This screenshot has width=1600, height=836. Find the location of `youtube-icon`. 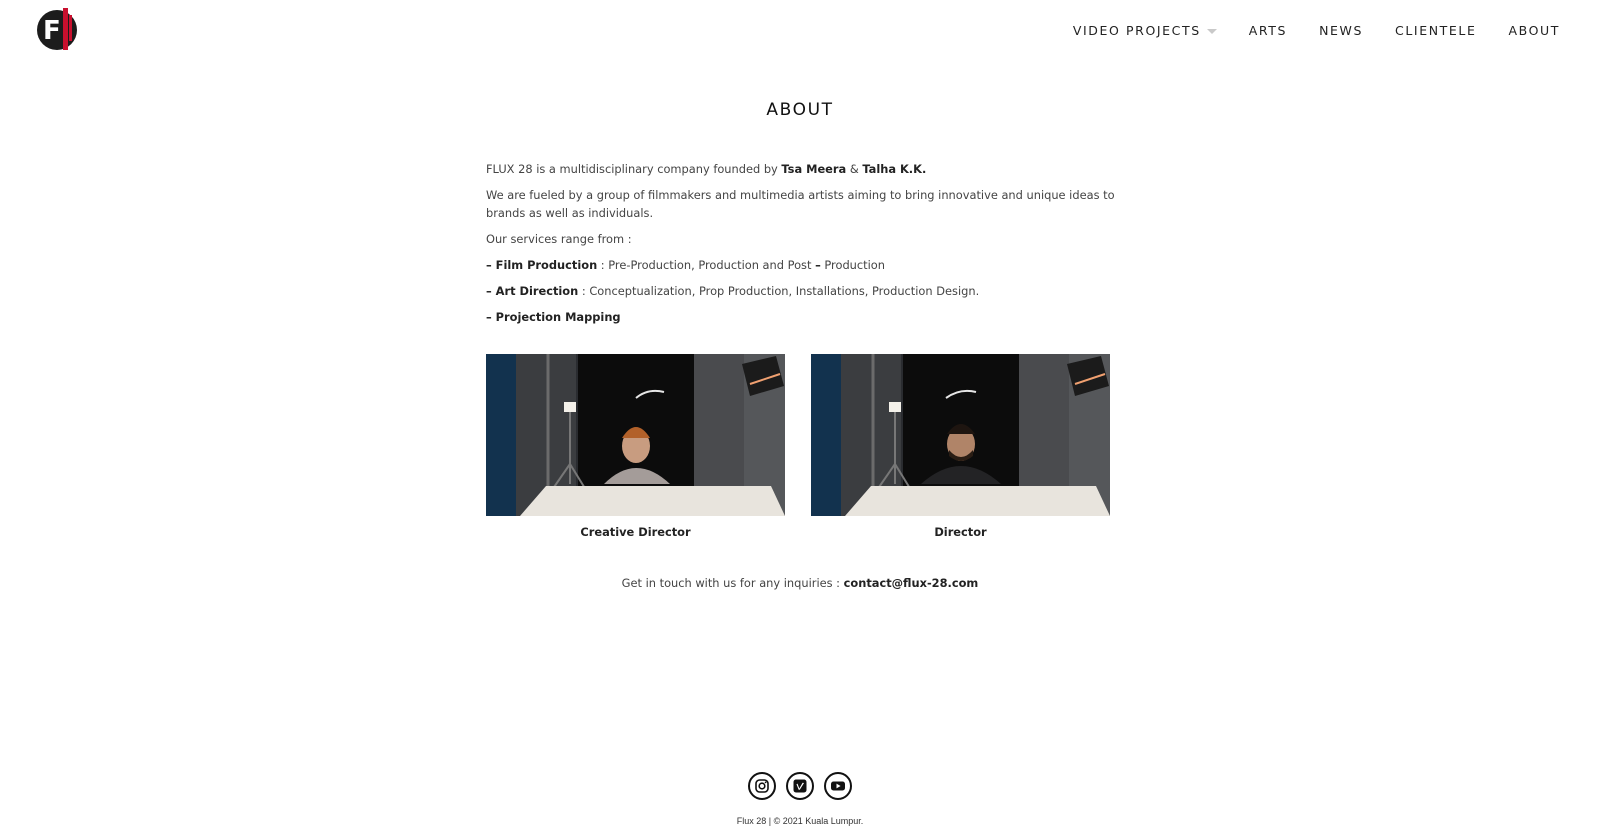

youtube-icon is located at coordinates (838, 786).